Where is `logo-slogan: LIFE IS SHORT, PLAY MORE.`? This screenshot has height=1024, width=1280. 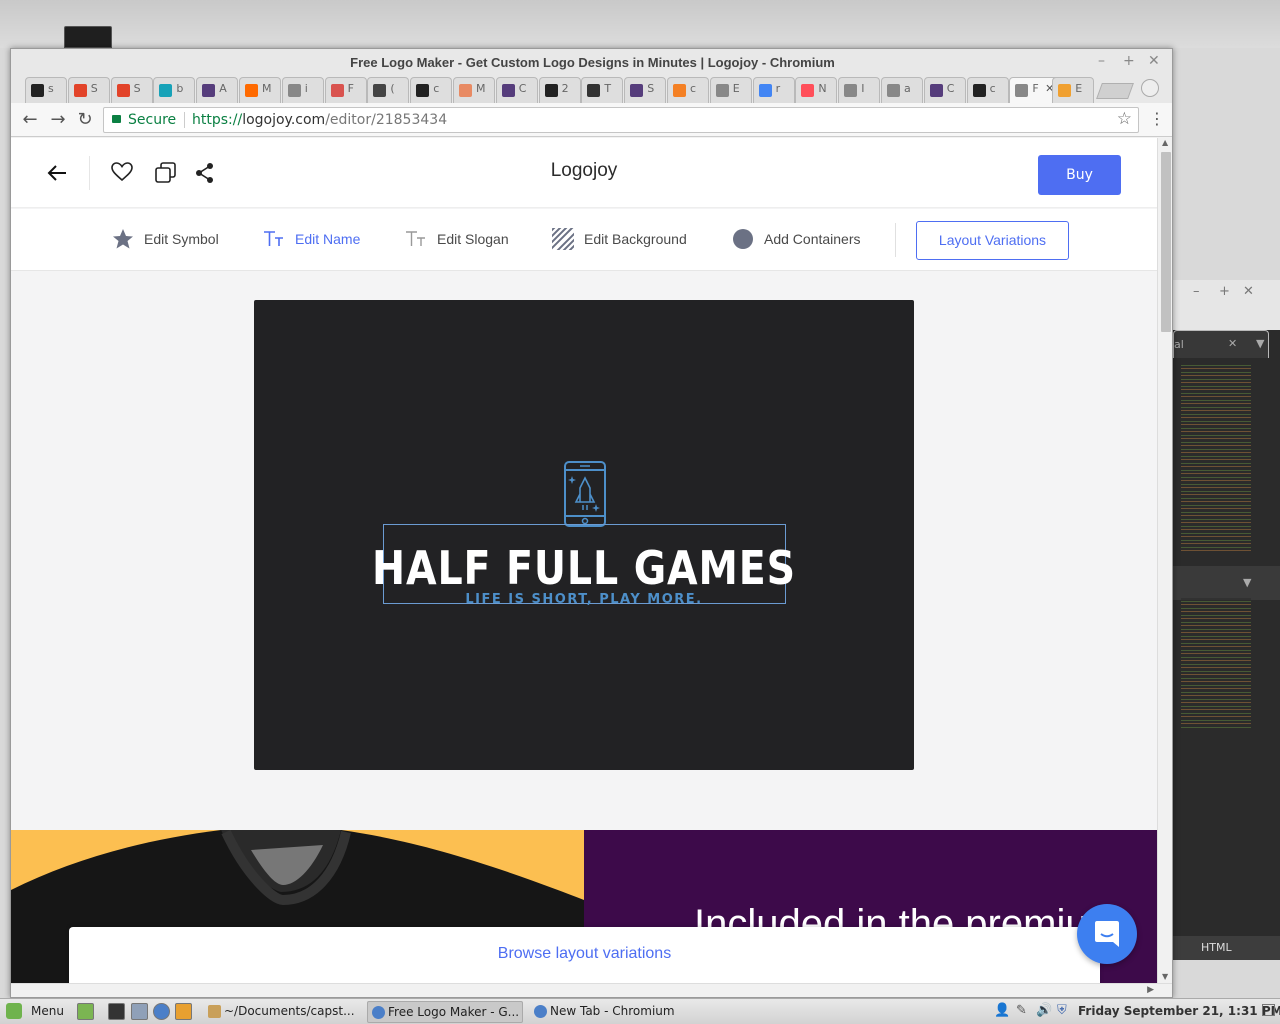
logo-slogan: LIFE IS SHORT, PLAY MORE. is located at coordinates (584, 599).